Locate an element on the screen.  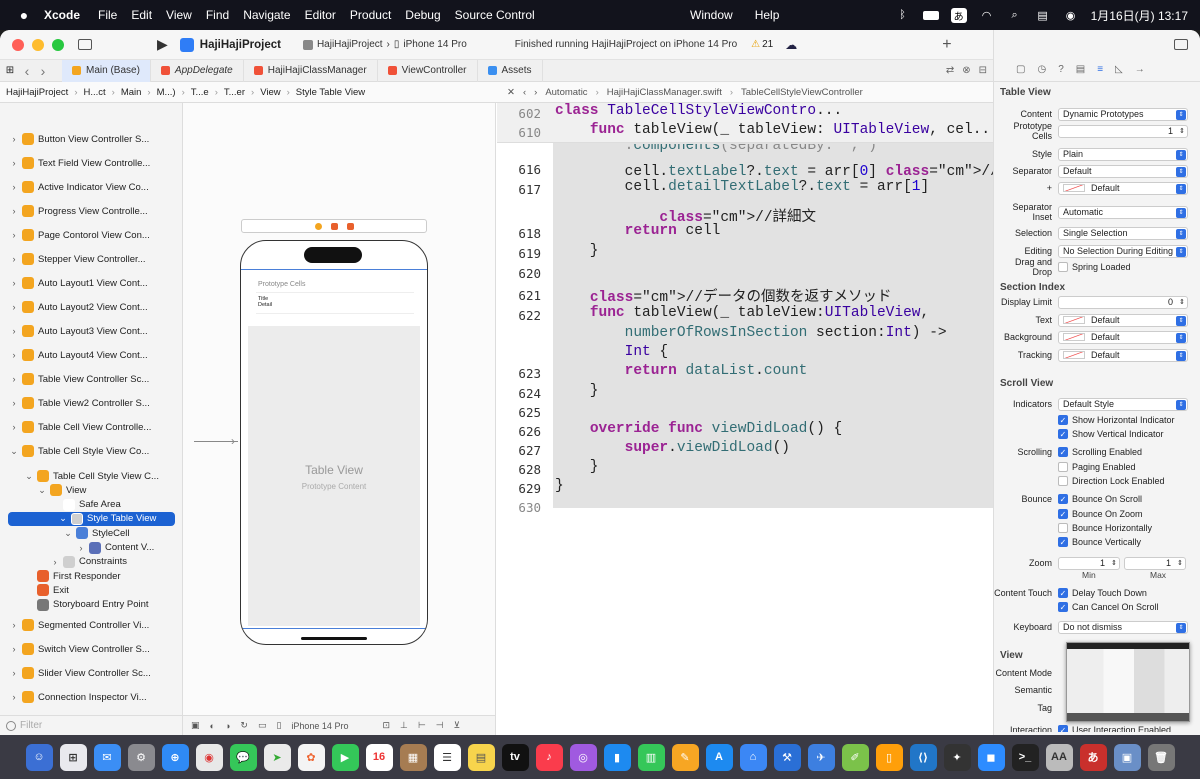
menu-help: Help is located at coordinates (767, 15).